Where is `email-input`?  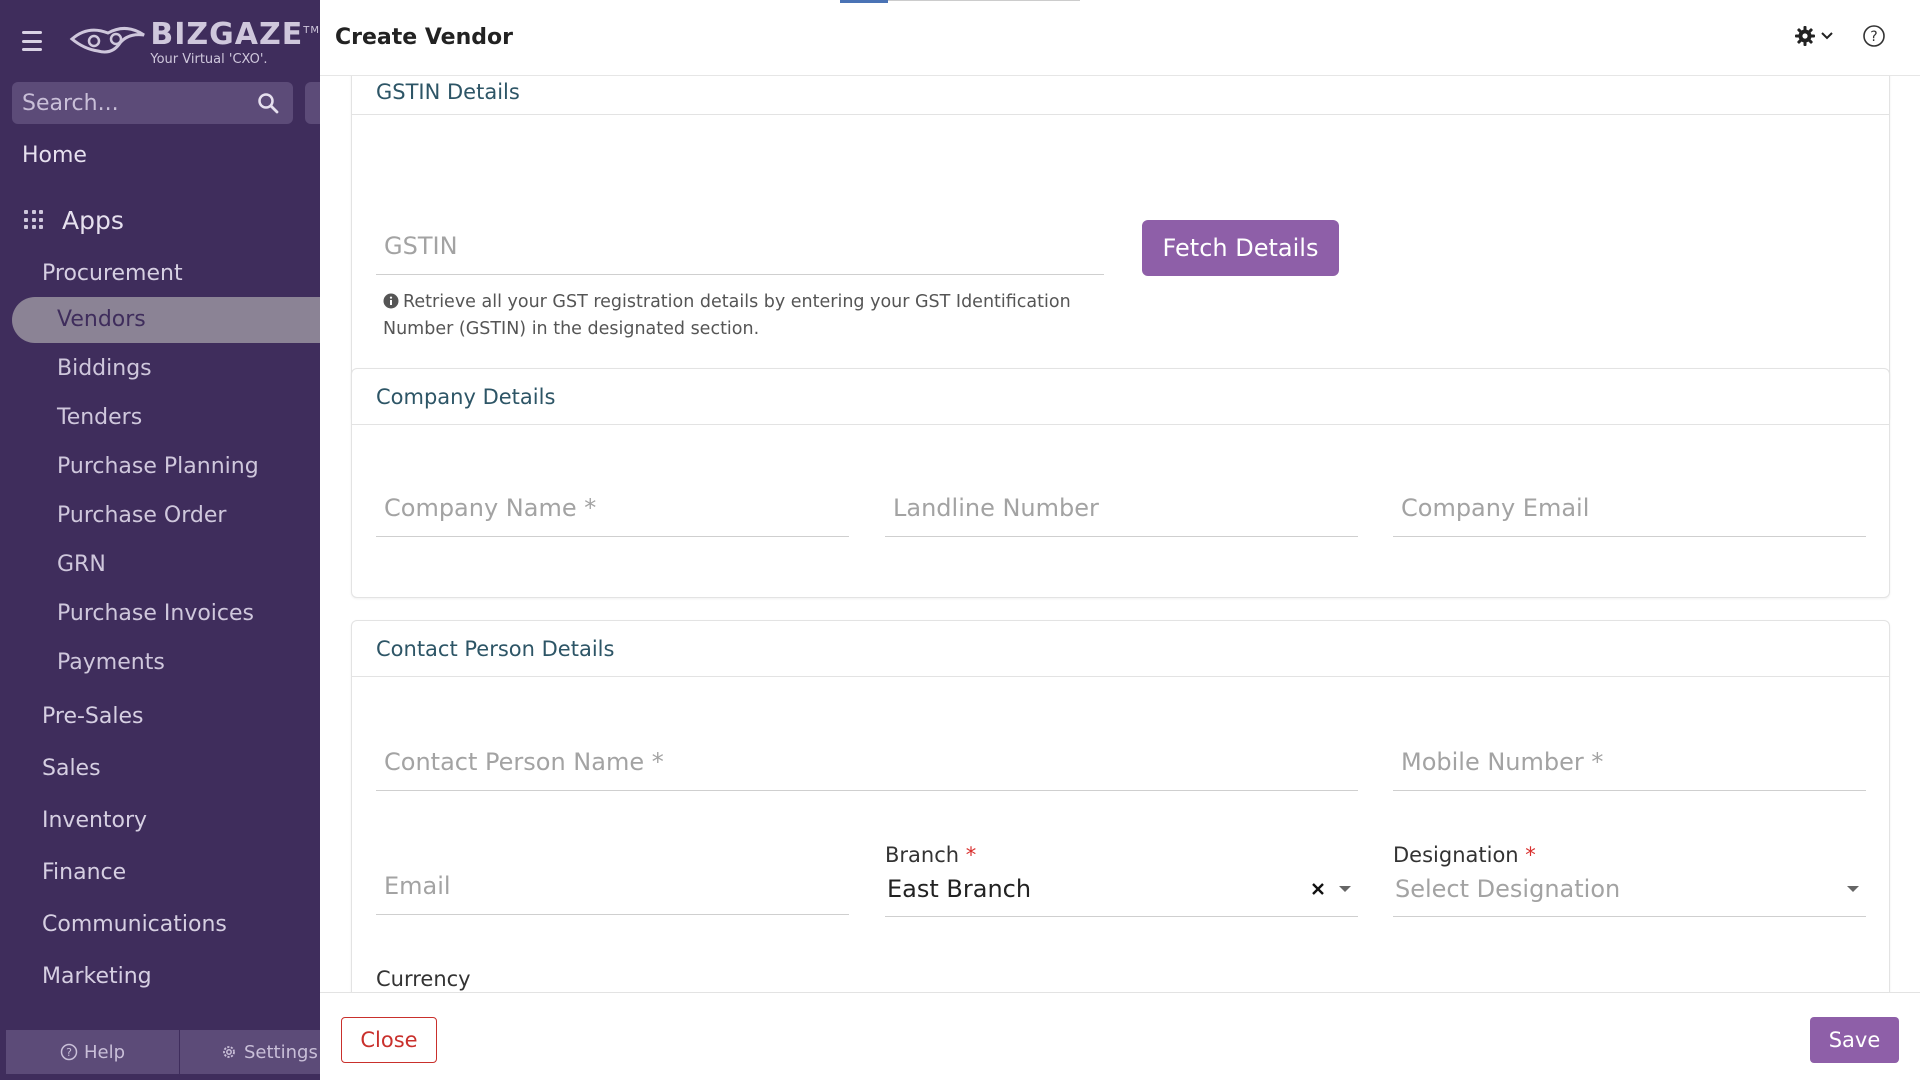 email-input is located at coordinates (612, 886).